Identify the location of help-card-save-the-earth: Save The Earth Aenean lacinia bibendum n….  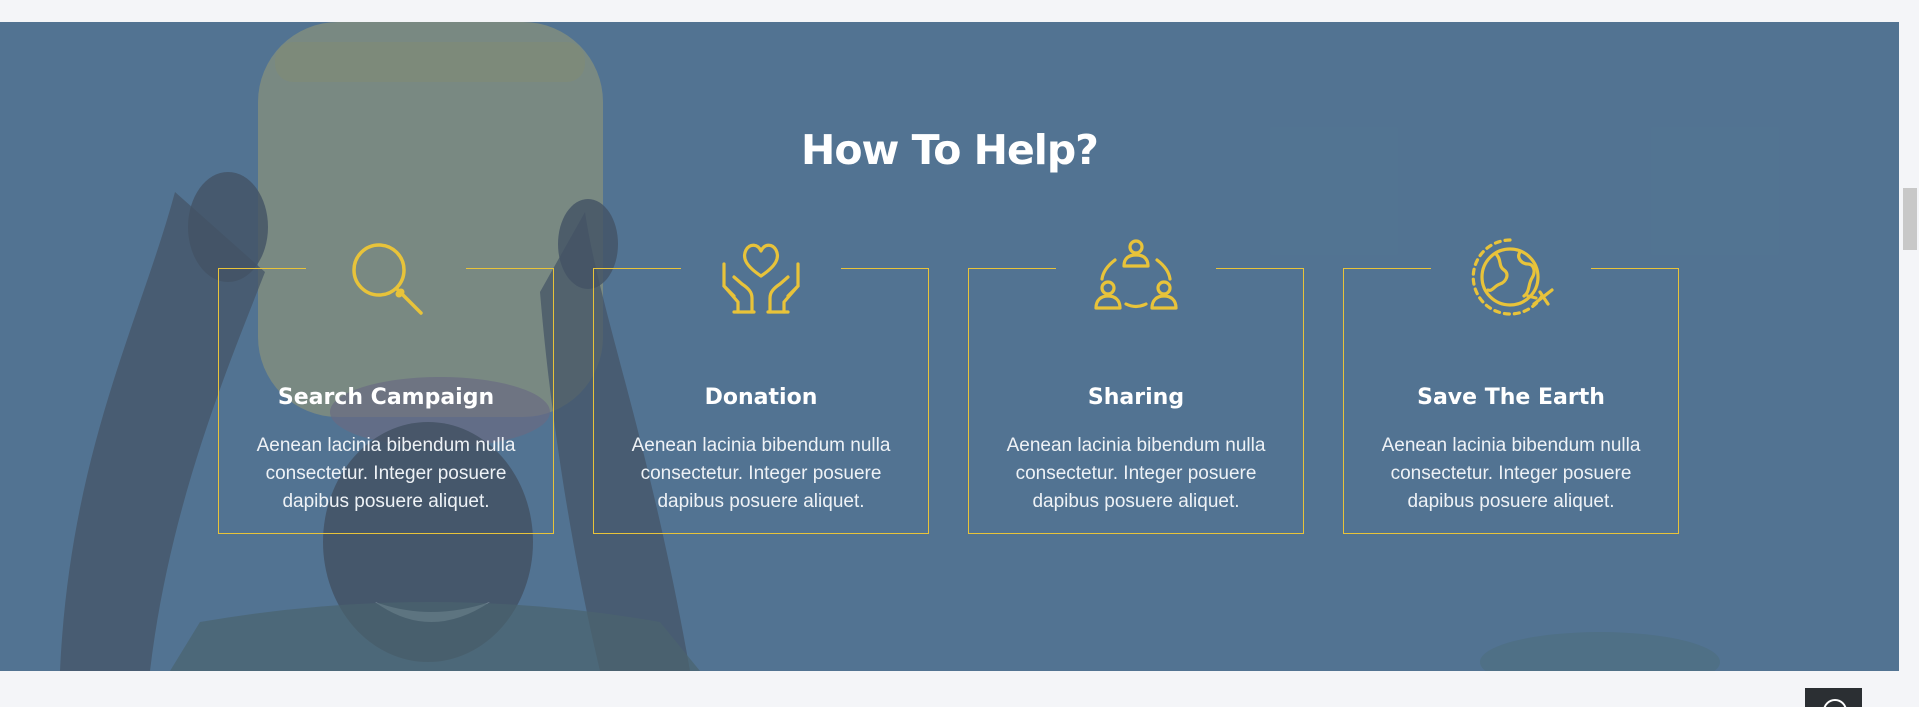
(1511, 386).